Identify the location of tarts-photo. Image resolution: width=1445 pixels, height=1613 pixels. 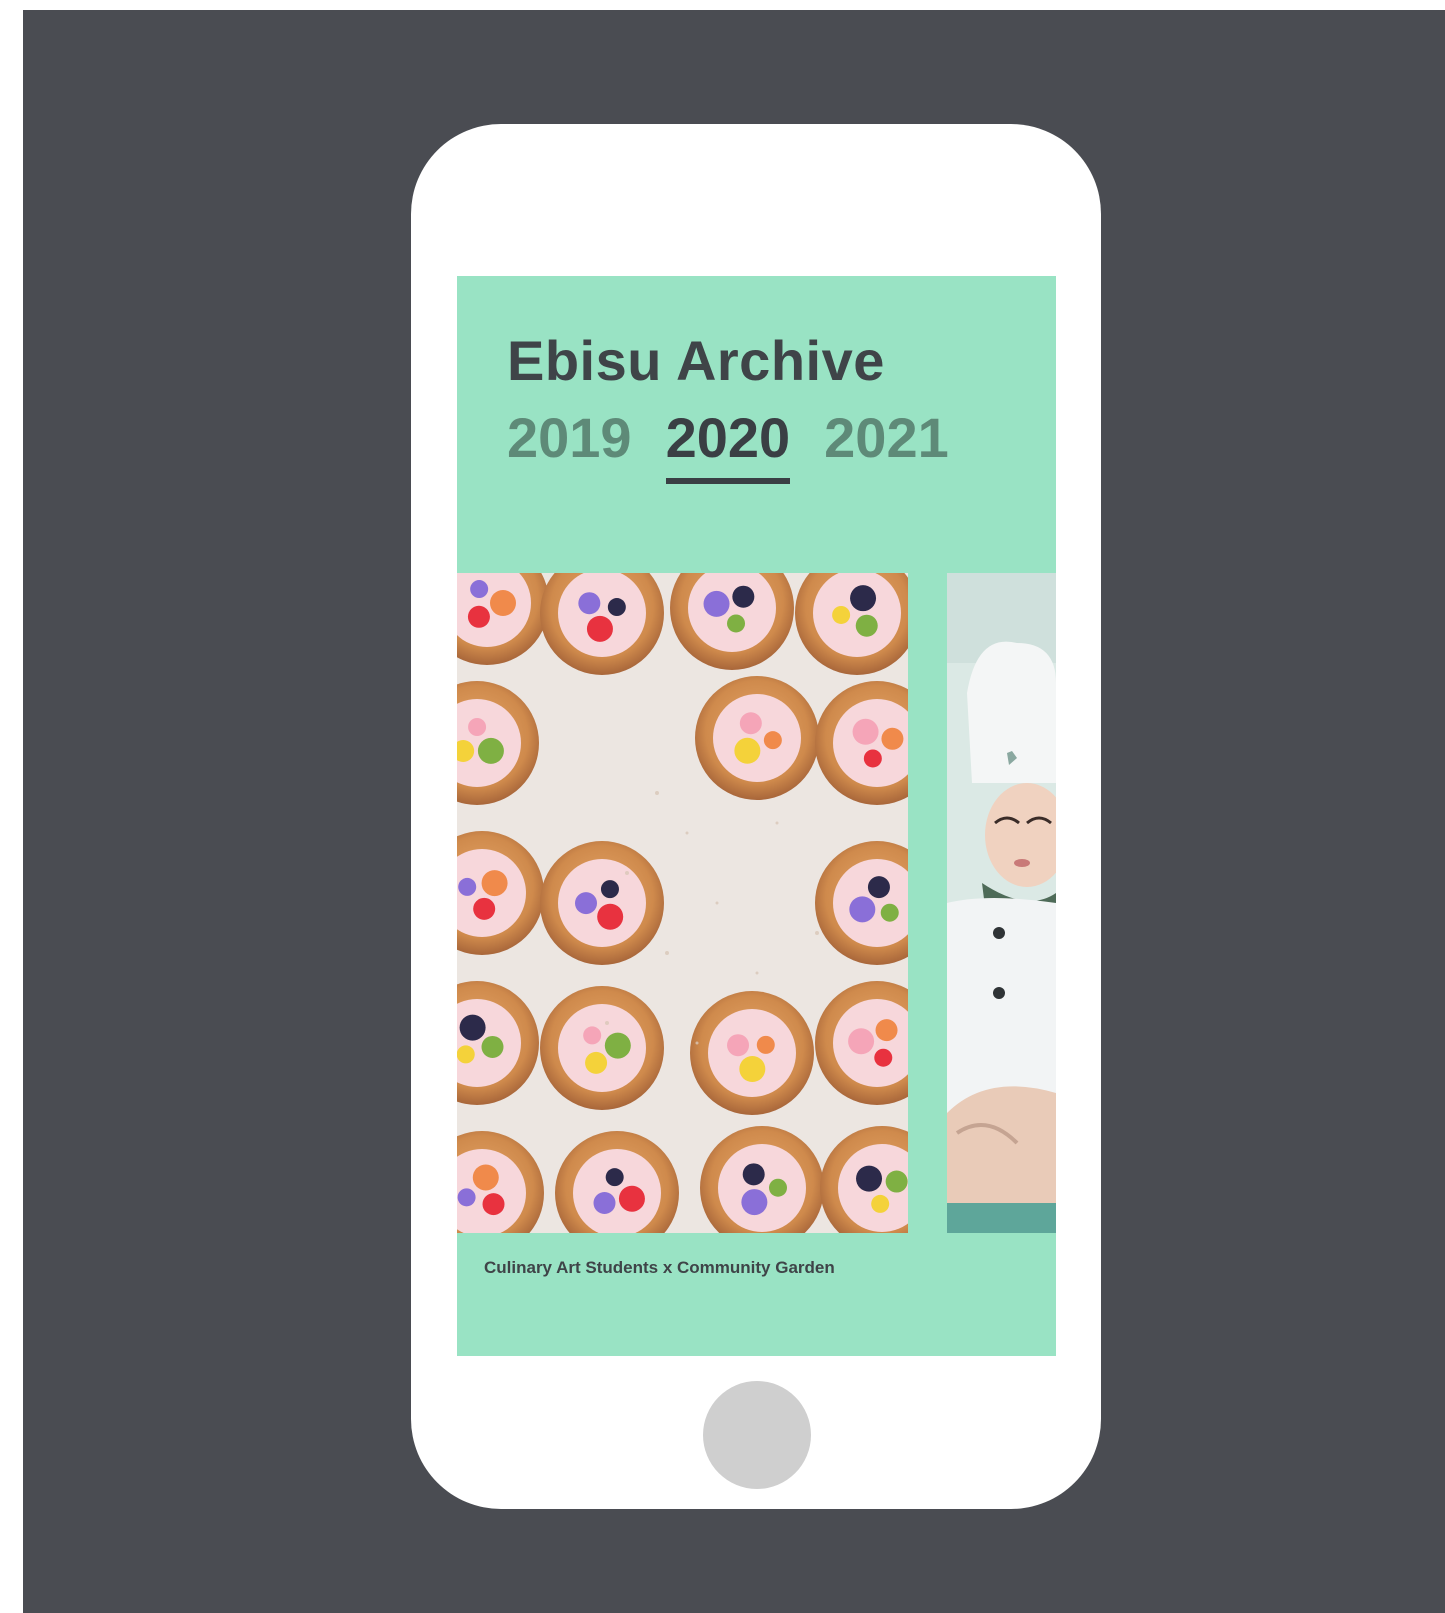
(682, 903).